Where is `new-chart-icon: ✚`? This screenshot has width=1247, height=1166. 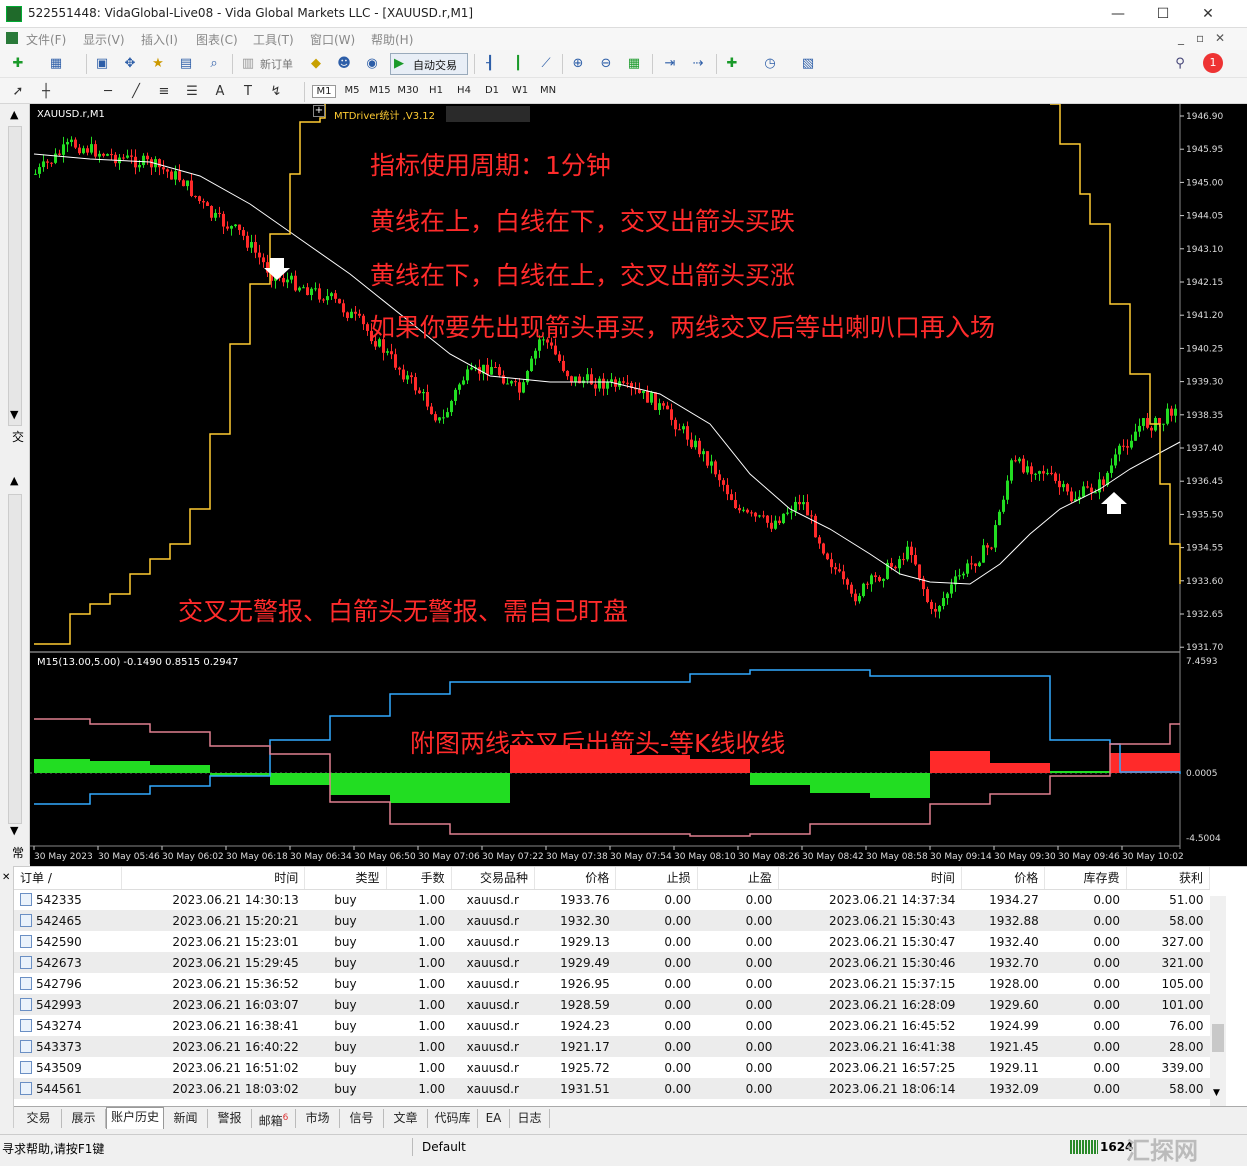
new-chart-icon: ✚ is located at coordinates (18, 64).